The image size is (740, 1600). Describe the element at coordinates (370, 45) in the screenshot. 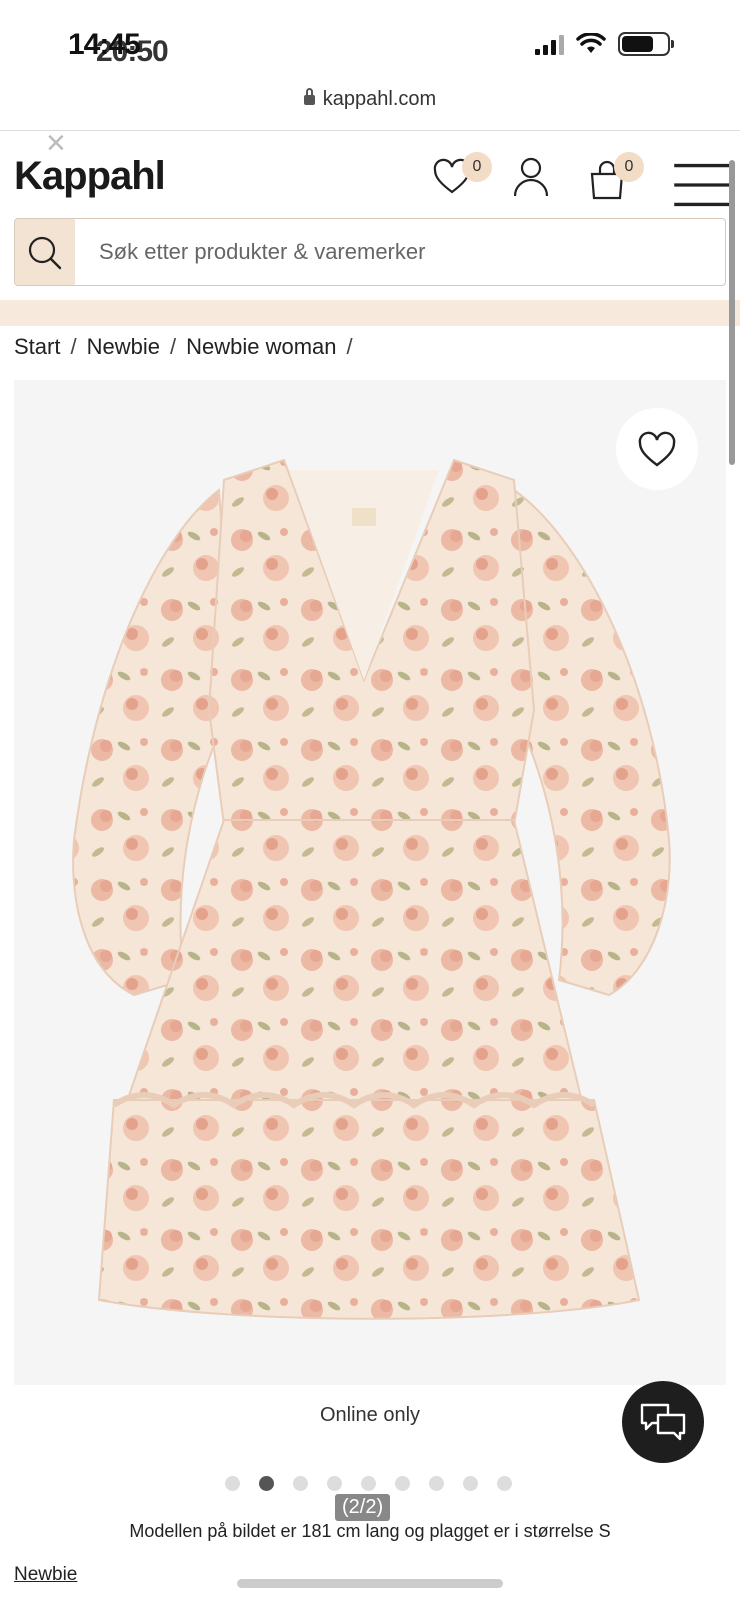

I see `status-bar: 14:45 20:50` at that location.